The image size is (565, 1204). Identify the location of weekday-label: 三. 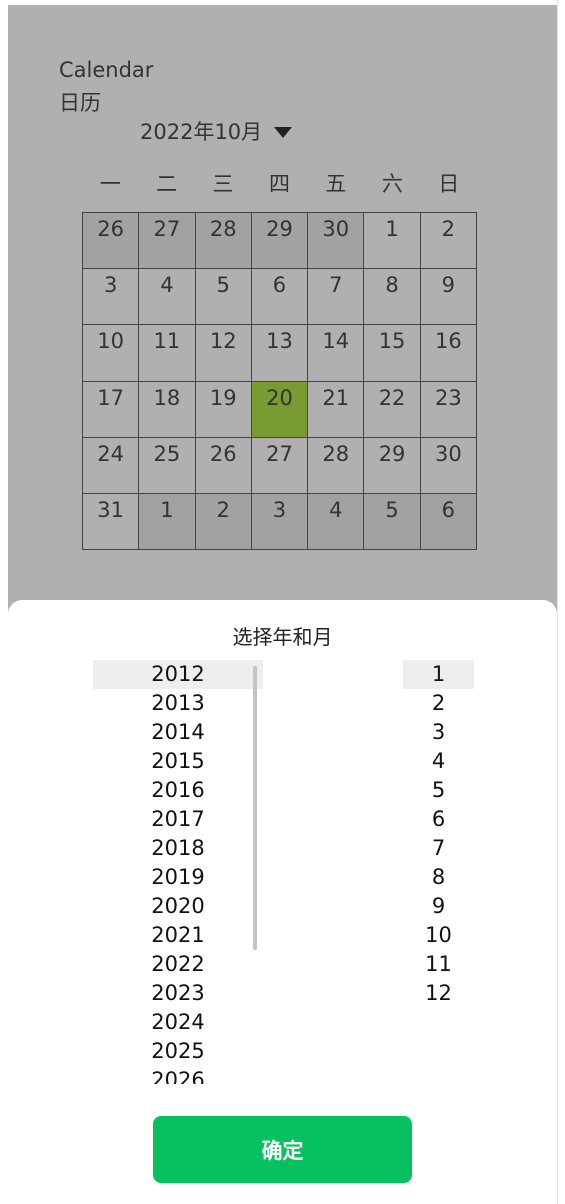
(223, 184).